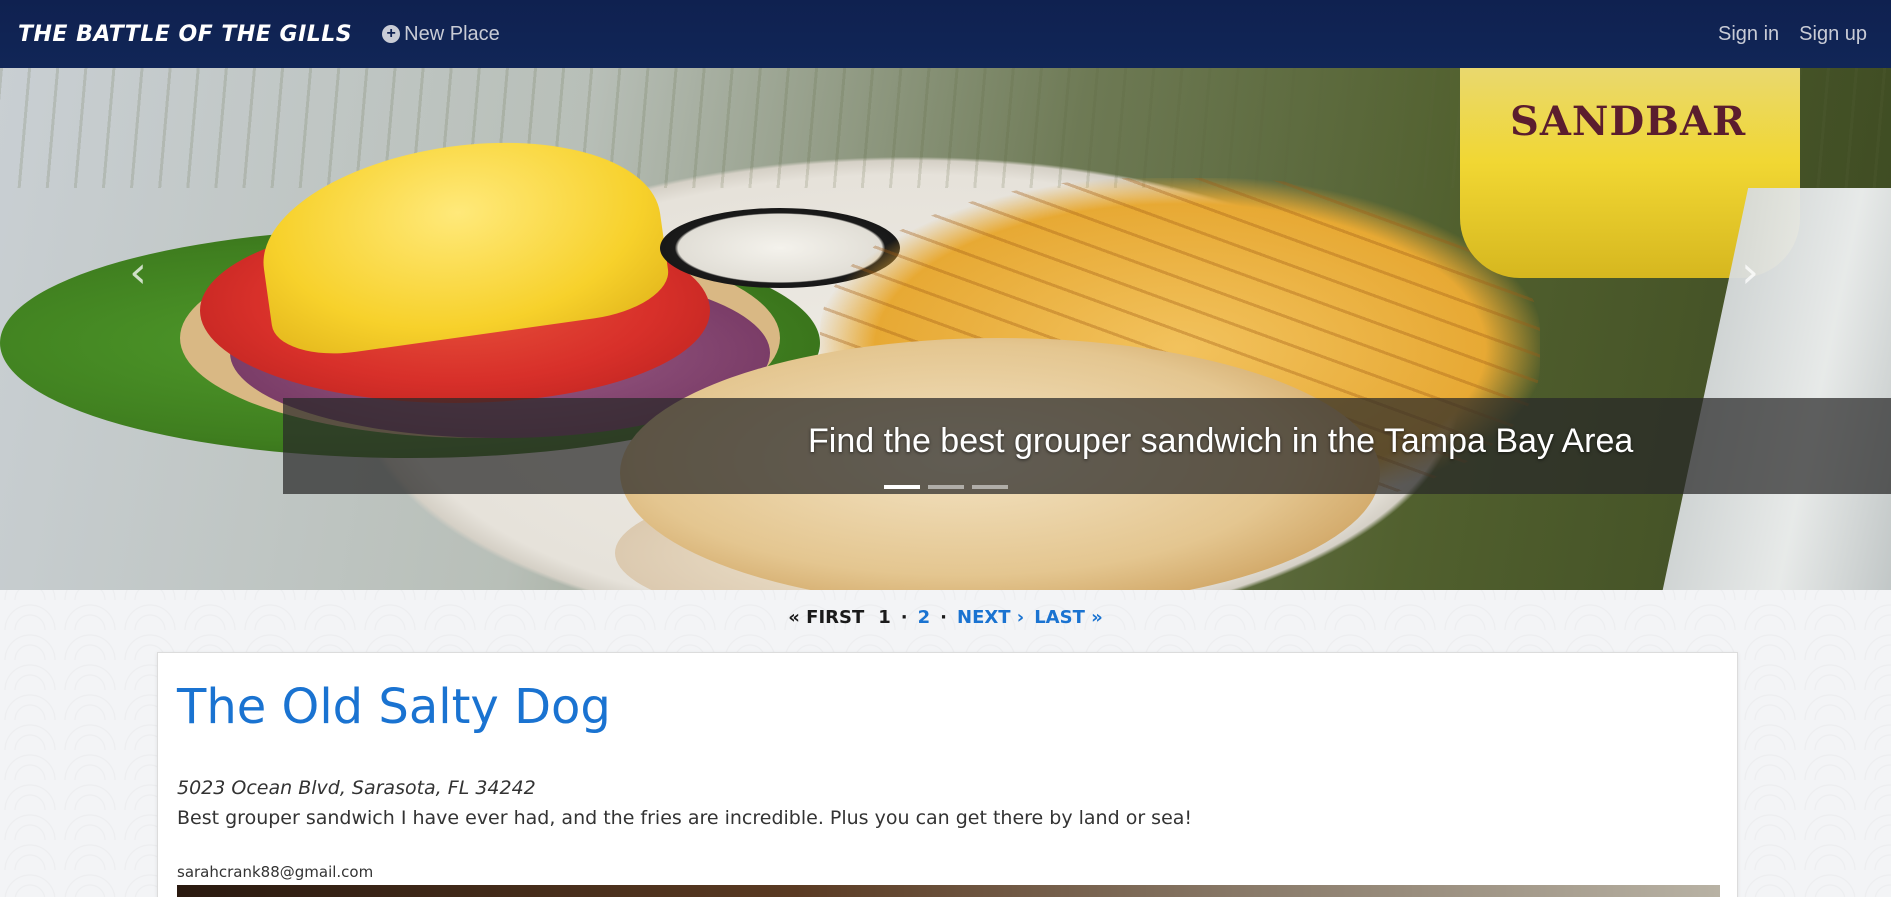  What do you see at coordinates (1628, 121) in the screenshot?
I see `beer-cup-logo: SANDBAR` at bounding box center [1628, 121].